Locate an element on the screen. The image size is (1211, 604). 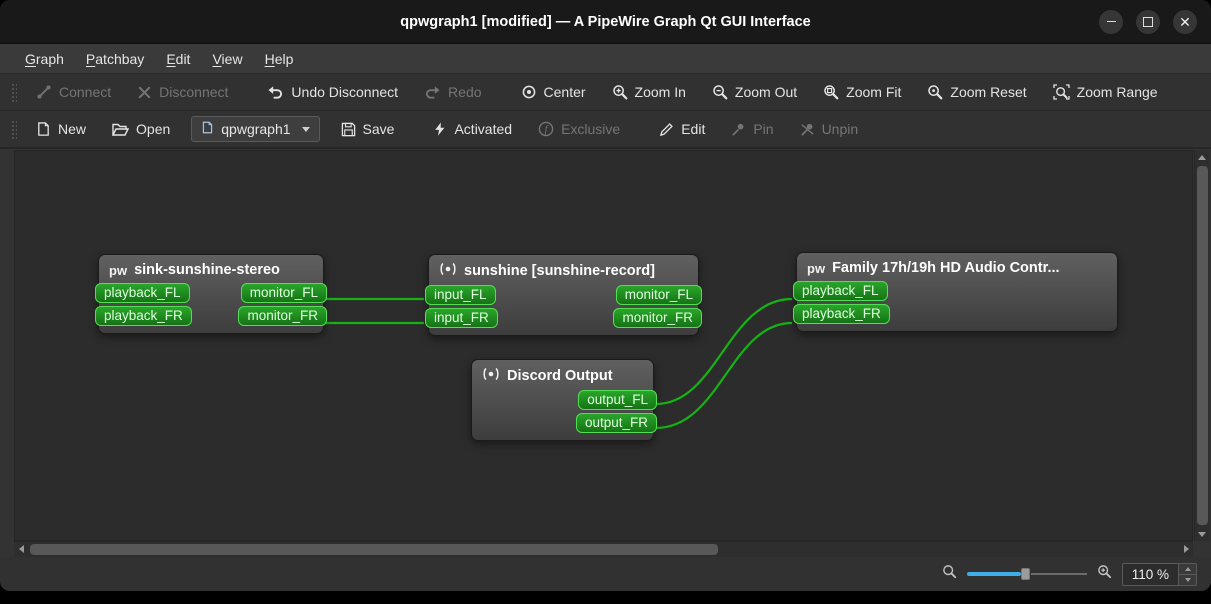
horizontal-scroll-thumb is located at coordinates (374, 549).